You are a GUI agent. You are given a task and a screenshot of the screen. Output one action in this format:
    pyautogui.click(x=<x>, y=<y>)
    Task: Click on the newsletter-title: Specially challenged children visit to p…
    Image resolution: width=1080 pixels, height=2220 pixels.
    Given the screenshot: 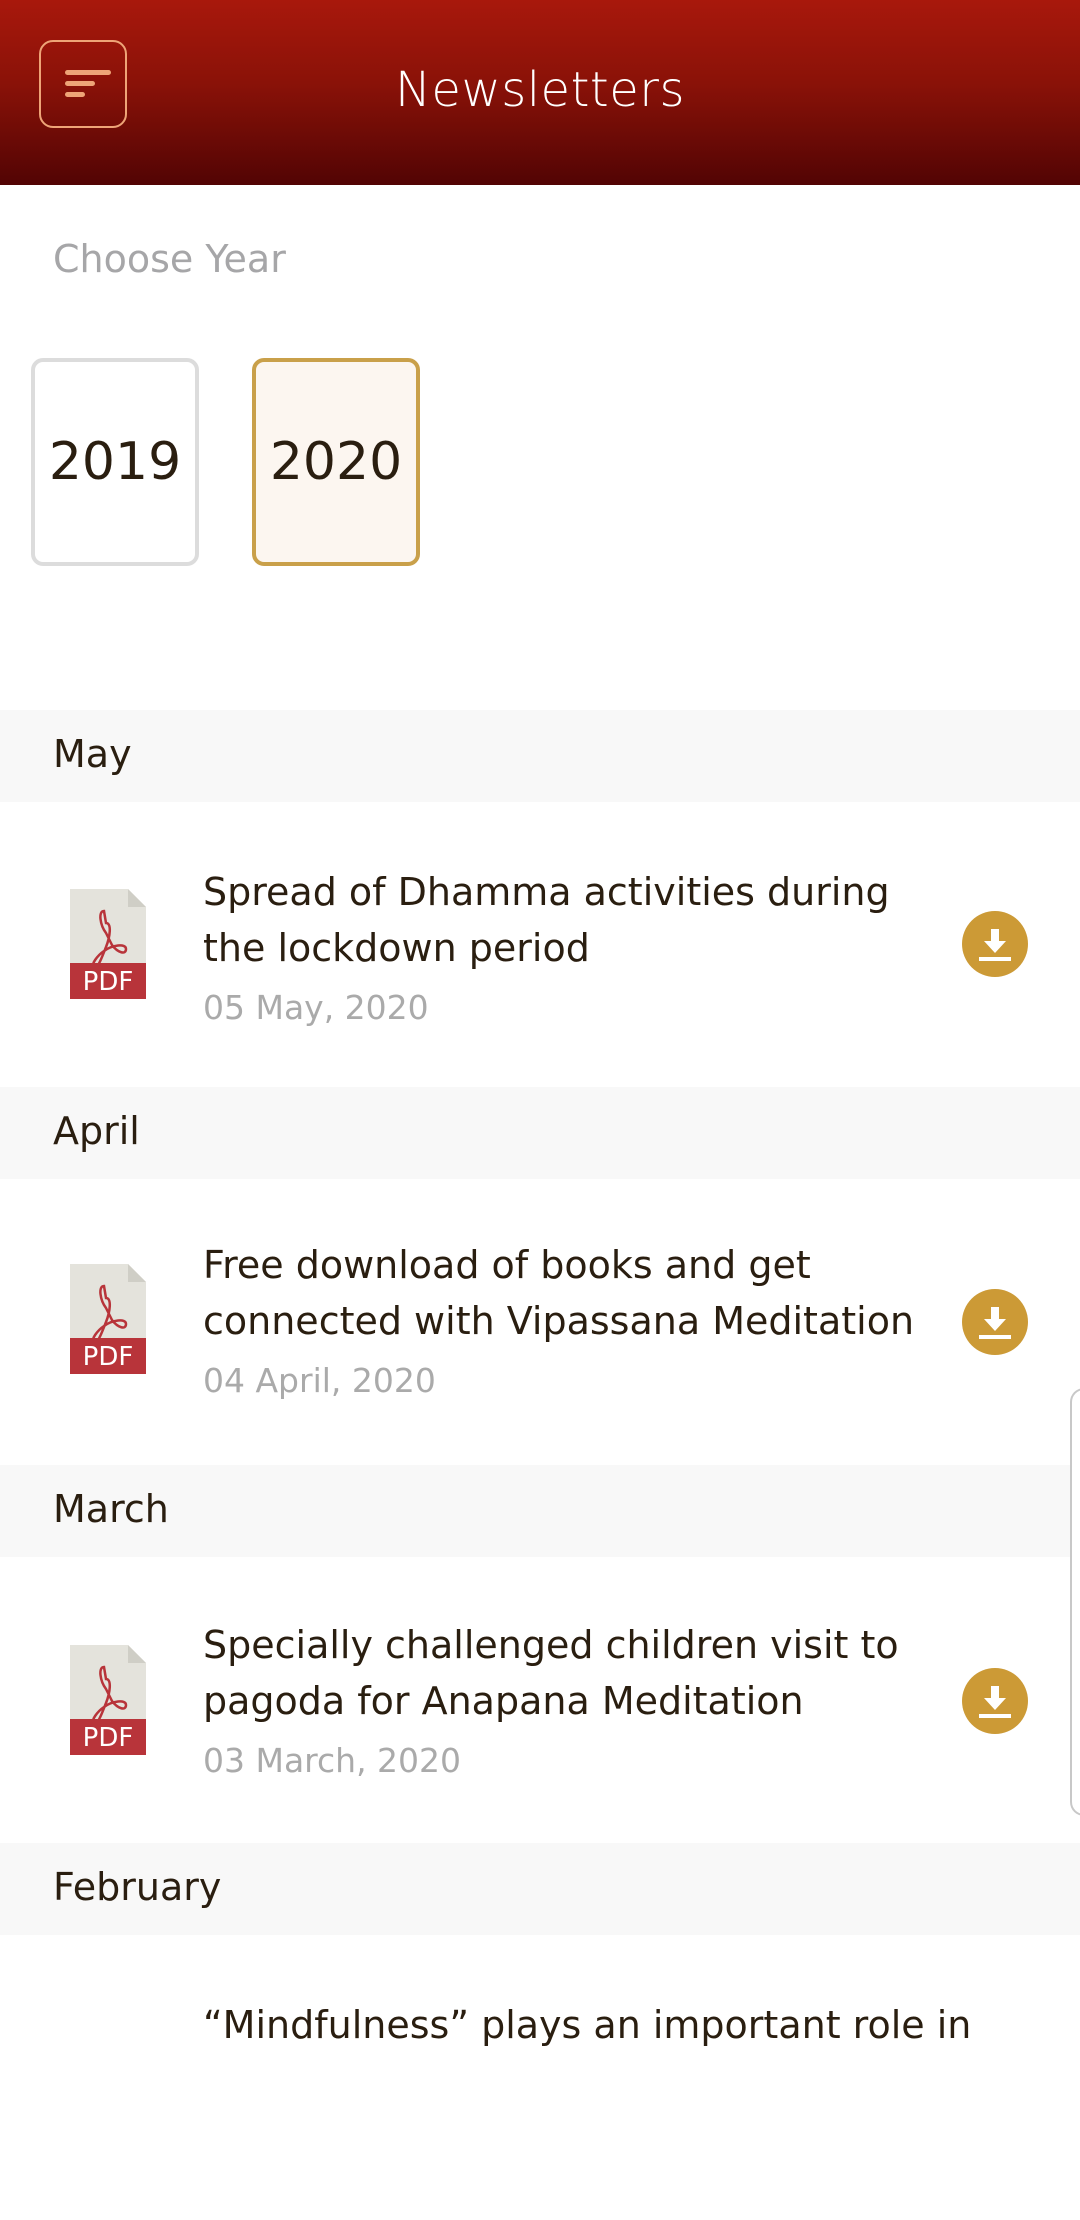 What is the action you would take?
    pyautogui.click(x=551, y=1673)
    